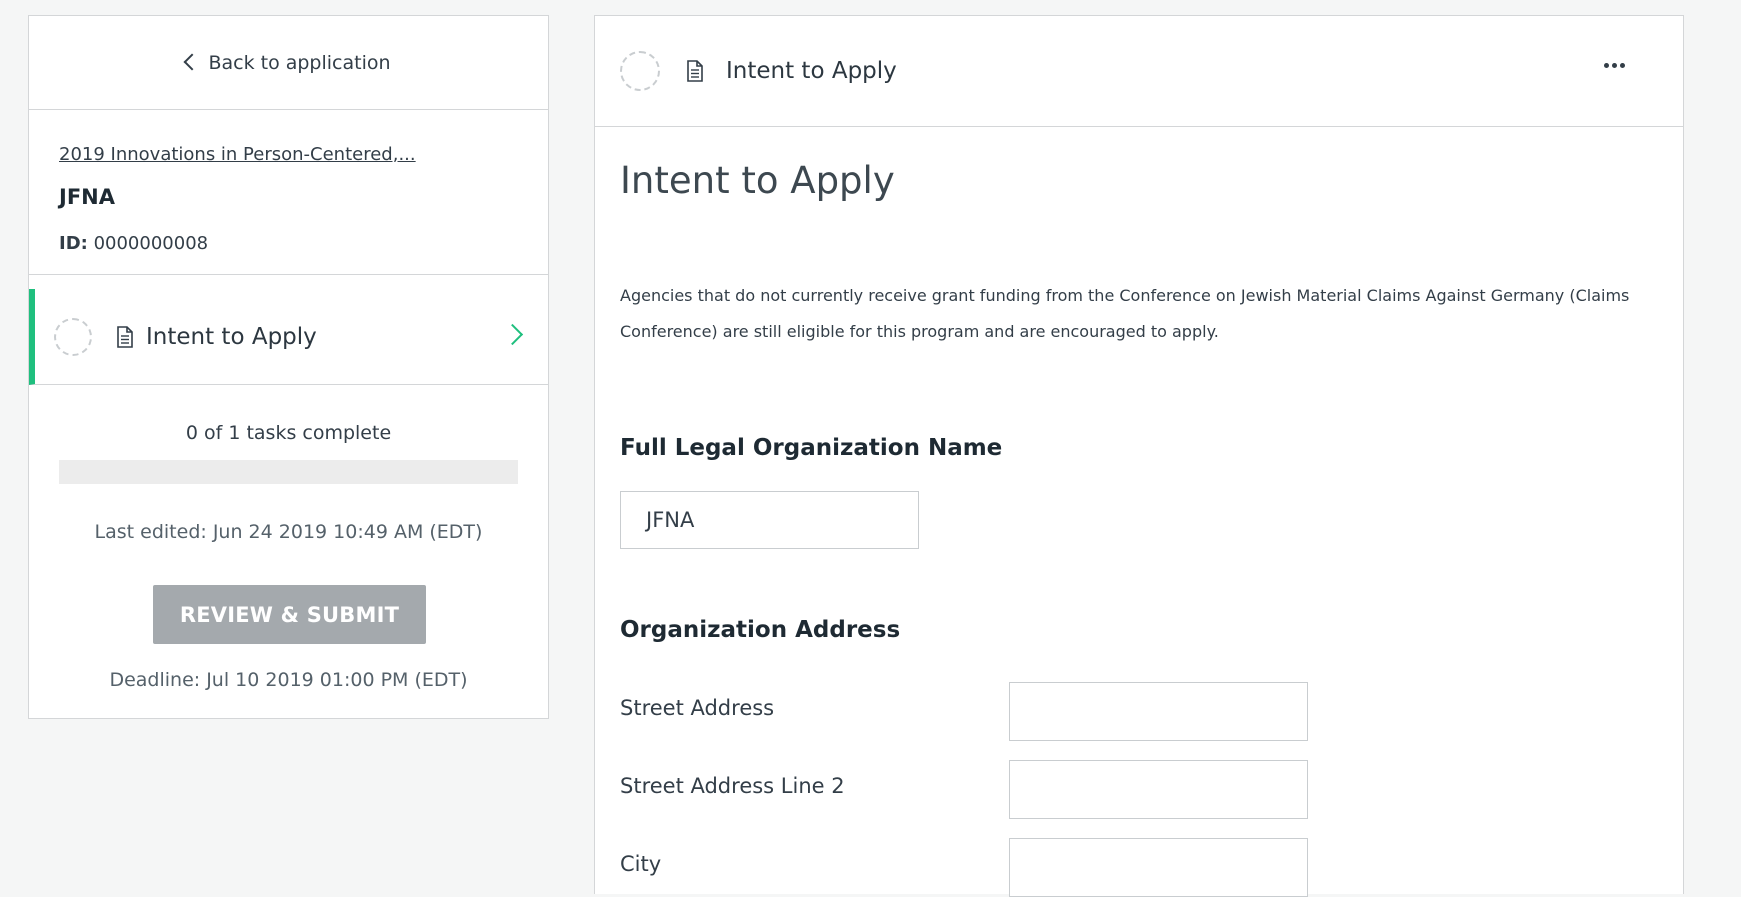 The height and width of the screenshot is (897, 1741). Describe the element at coordinates (288, 472) in the screenshot. I see `progress-bar` at that location.